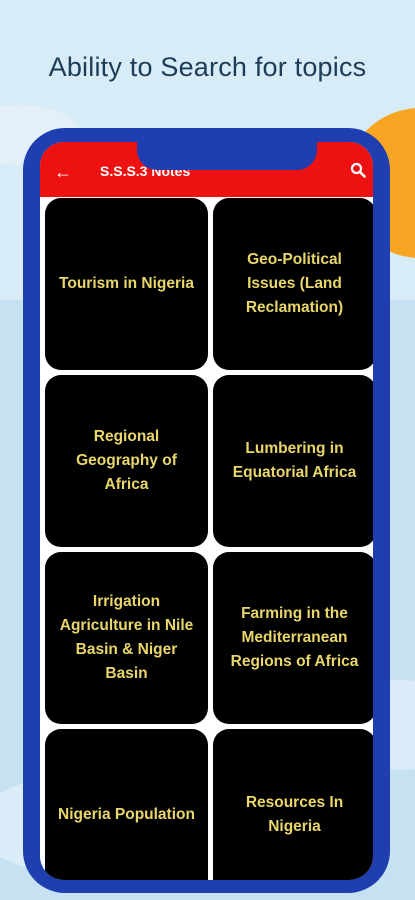  What do you see at coordinates (294, 814) in the screenshot?
I see `topic-label: Resources In Nigeria` at bounding box center [294, 814].